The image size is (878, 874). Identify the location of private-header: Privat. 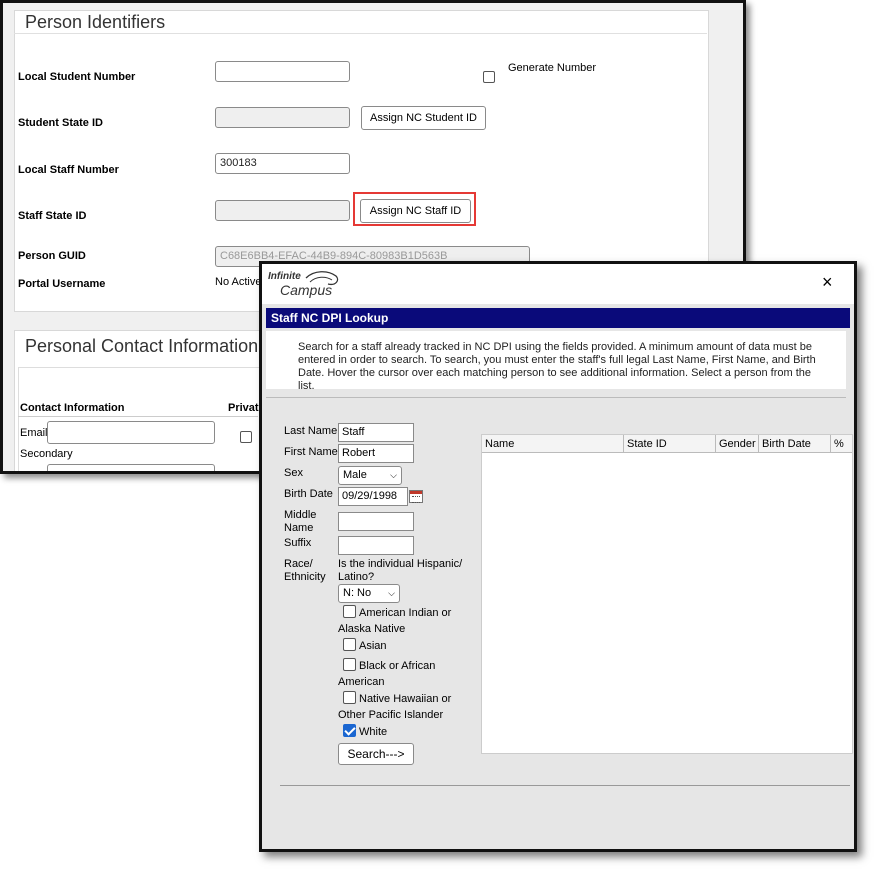
(243, 408).